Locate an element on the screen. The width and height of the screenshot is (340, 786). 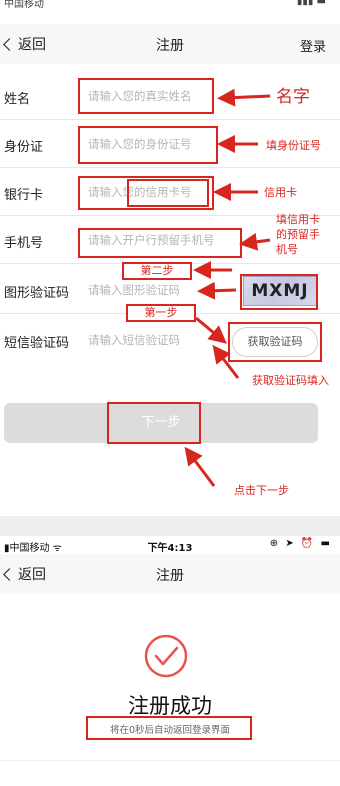
annotation-phone: 填信用卡的预留手机号 is located at coordinates (298, 234).